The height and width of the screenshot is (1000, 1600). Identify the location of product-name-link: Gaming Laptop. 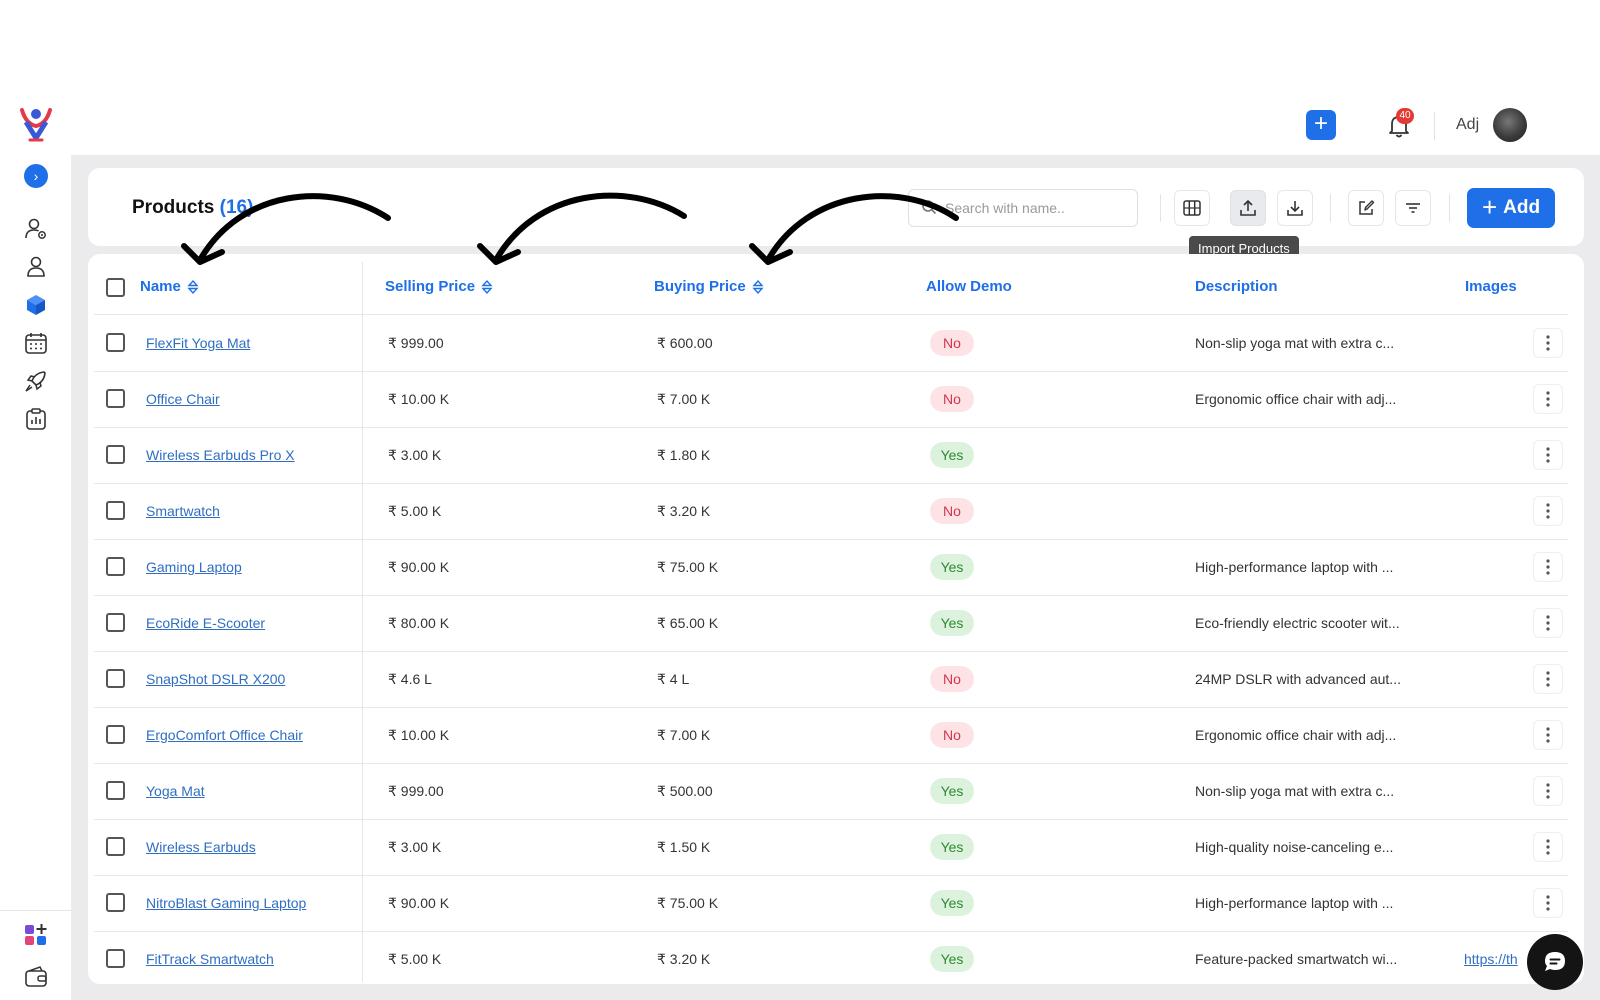
(194, 567).